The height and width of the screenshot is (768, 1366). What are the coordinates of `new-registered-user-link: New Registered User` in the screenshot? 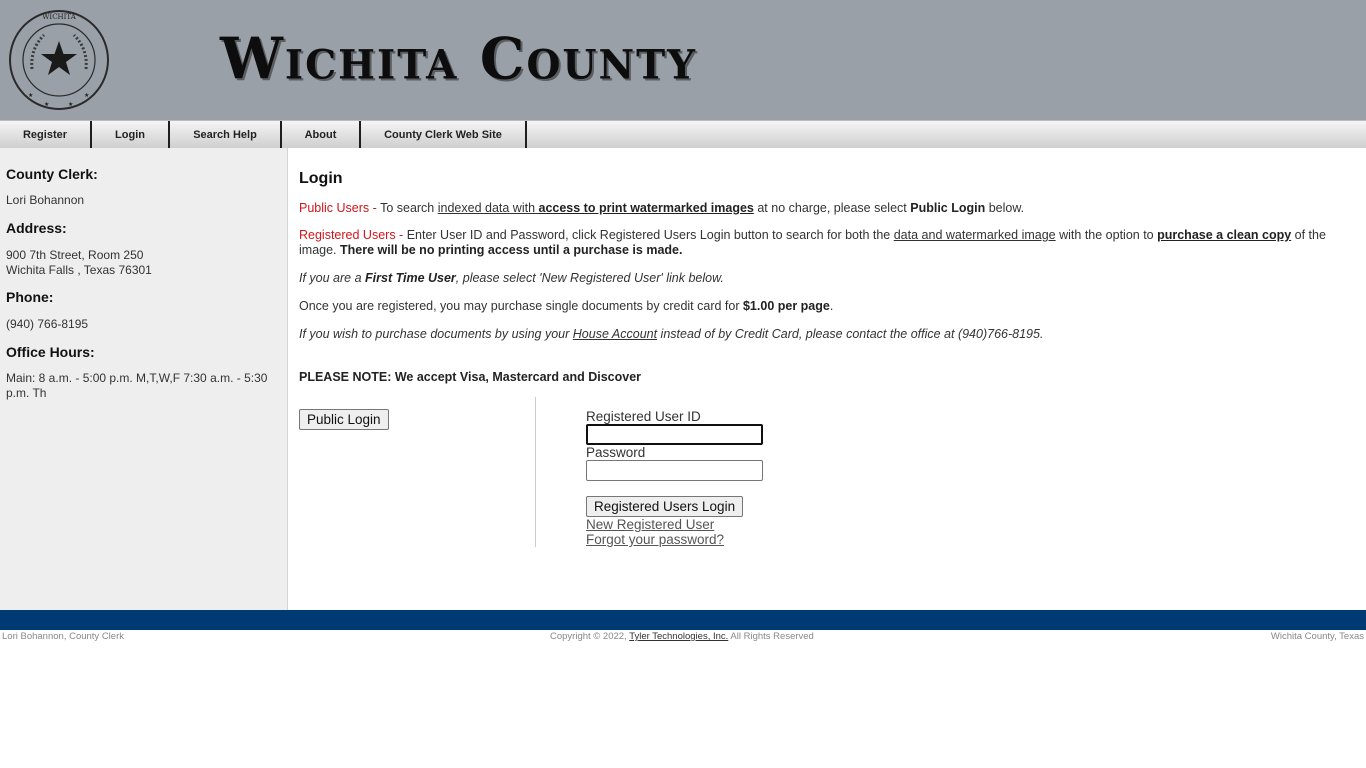 It's located at (650, 524).